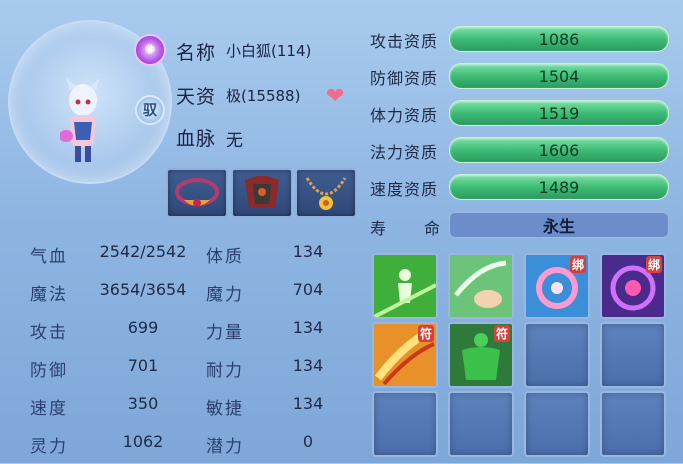  Describe the element at coordinates (559, 39) in the screenshot. I see `quality-value-bar: 1086` at that location.